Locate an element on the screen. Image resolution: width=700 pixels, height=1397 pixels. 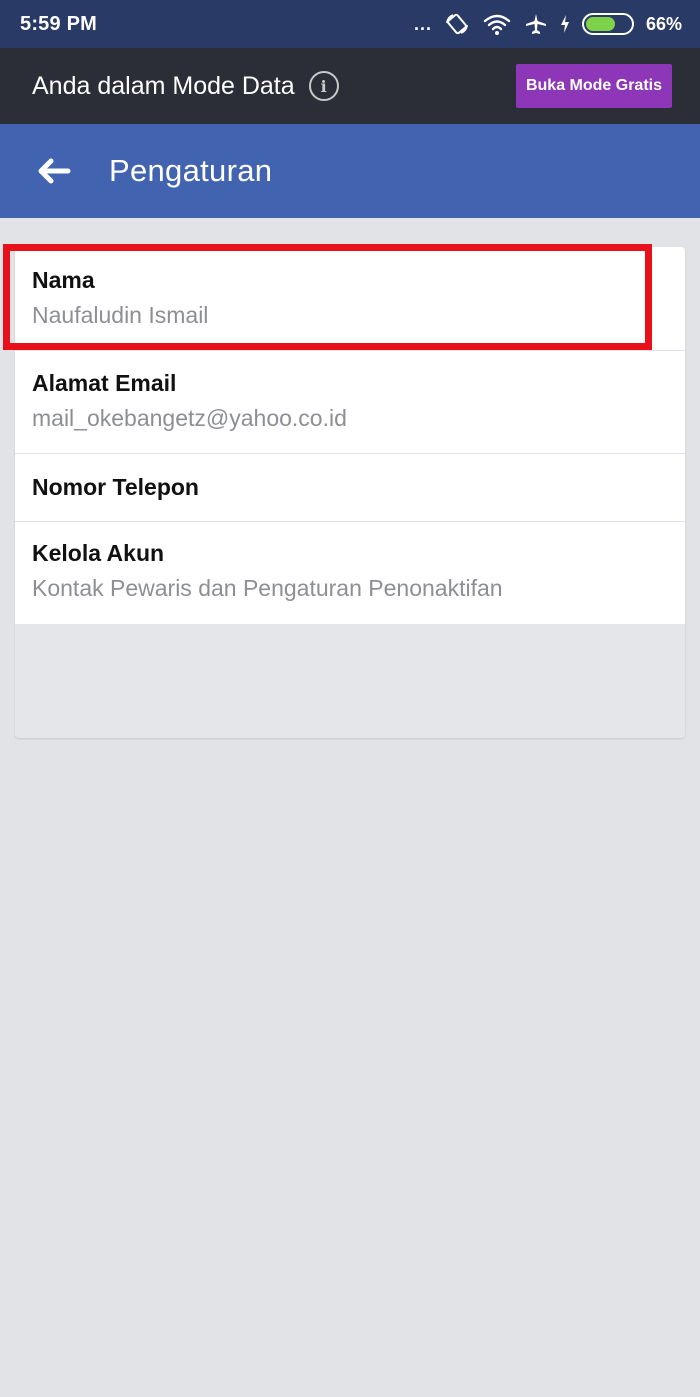
settings-item-value: Naufaludin Ismail is located at coordinates (120, 315).